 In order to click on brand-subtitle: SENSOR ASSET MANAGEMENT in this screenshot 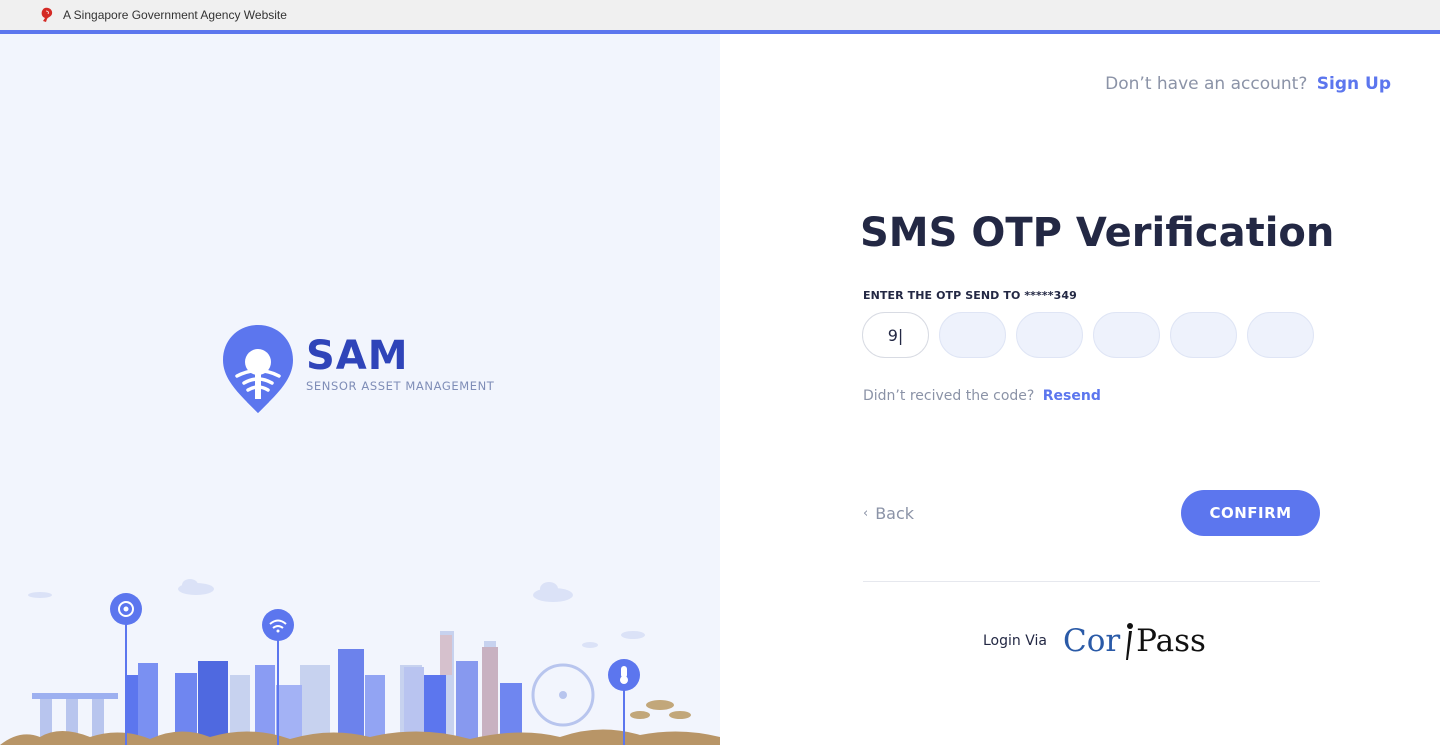, I will do `click(400, 386)`.